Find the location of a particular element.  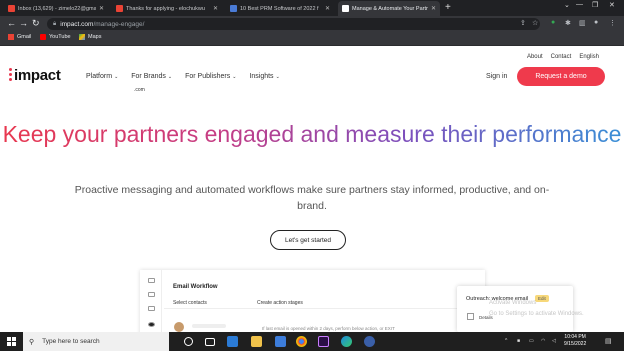

restore-icon: ❐ is located at coordinates (595, 5).